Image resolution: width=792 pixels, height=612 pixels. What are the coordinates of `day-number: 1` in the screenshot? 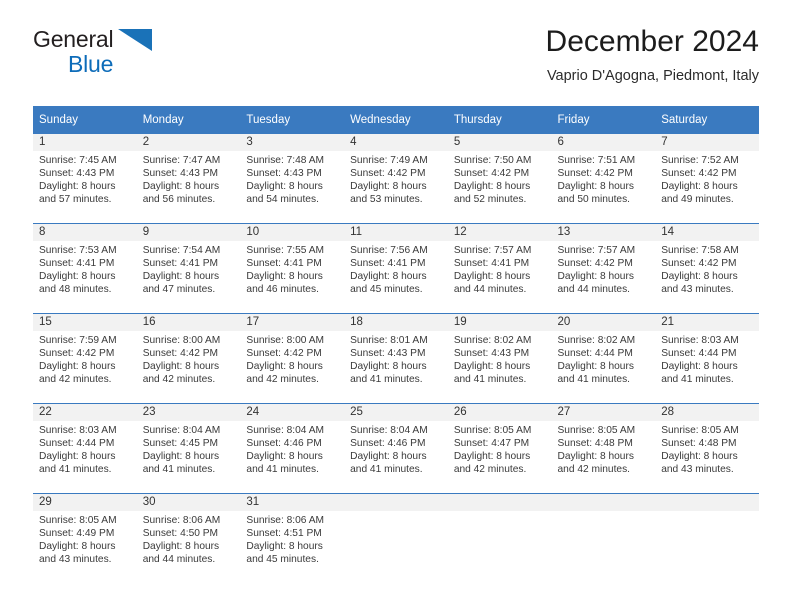 It's located at (85, 142).